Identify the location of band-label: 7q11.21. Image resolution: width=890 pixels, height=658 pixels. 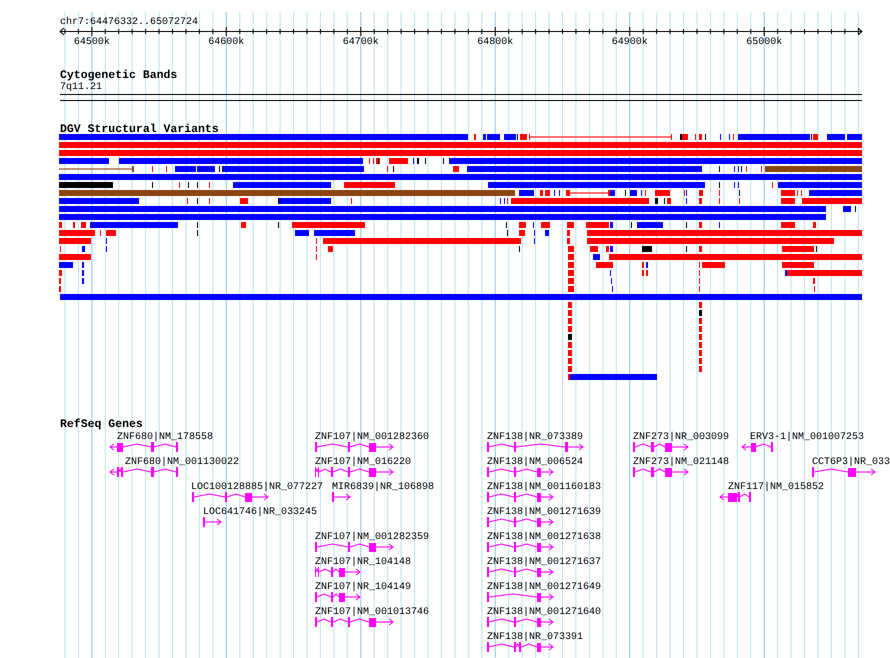
(81, 87).